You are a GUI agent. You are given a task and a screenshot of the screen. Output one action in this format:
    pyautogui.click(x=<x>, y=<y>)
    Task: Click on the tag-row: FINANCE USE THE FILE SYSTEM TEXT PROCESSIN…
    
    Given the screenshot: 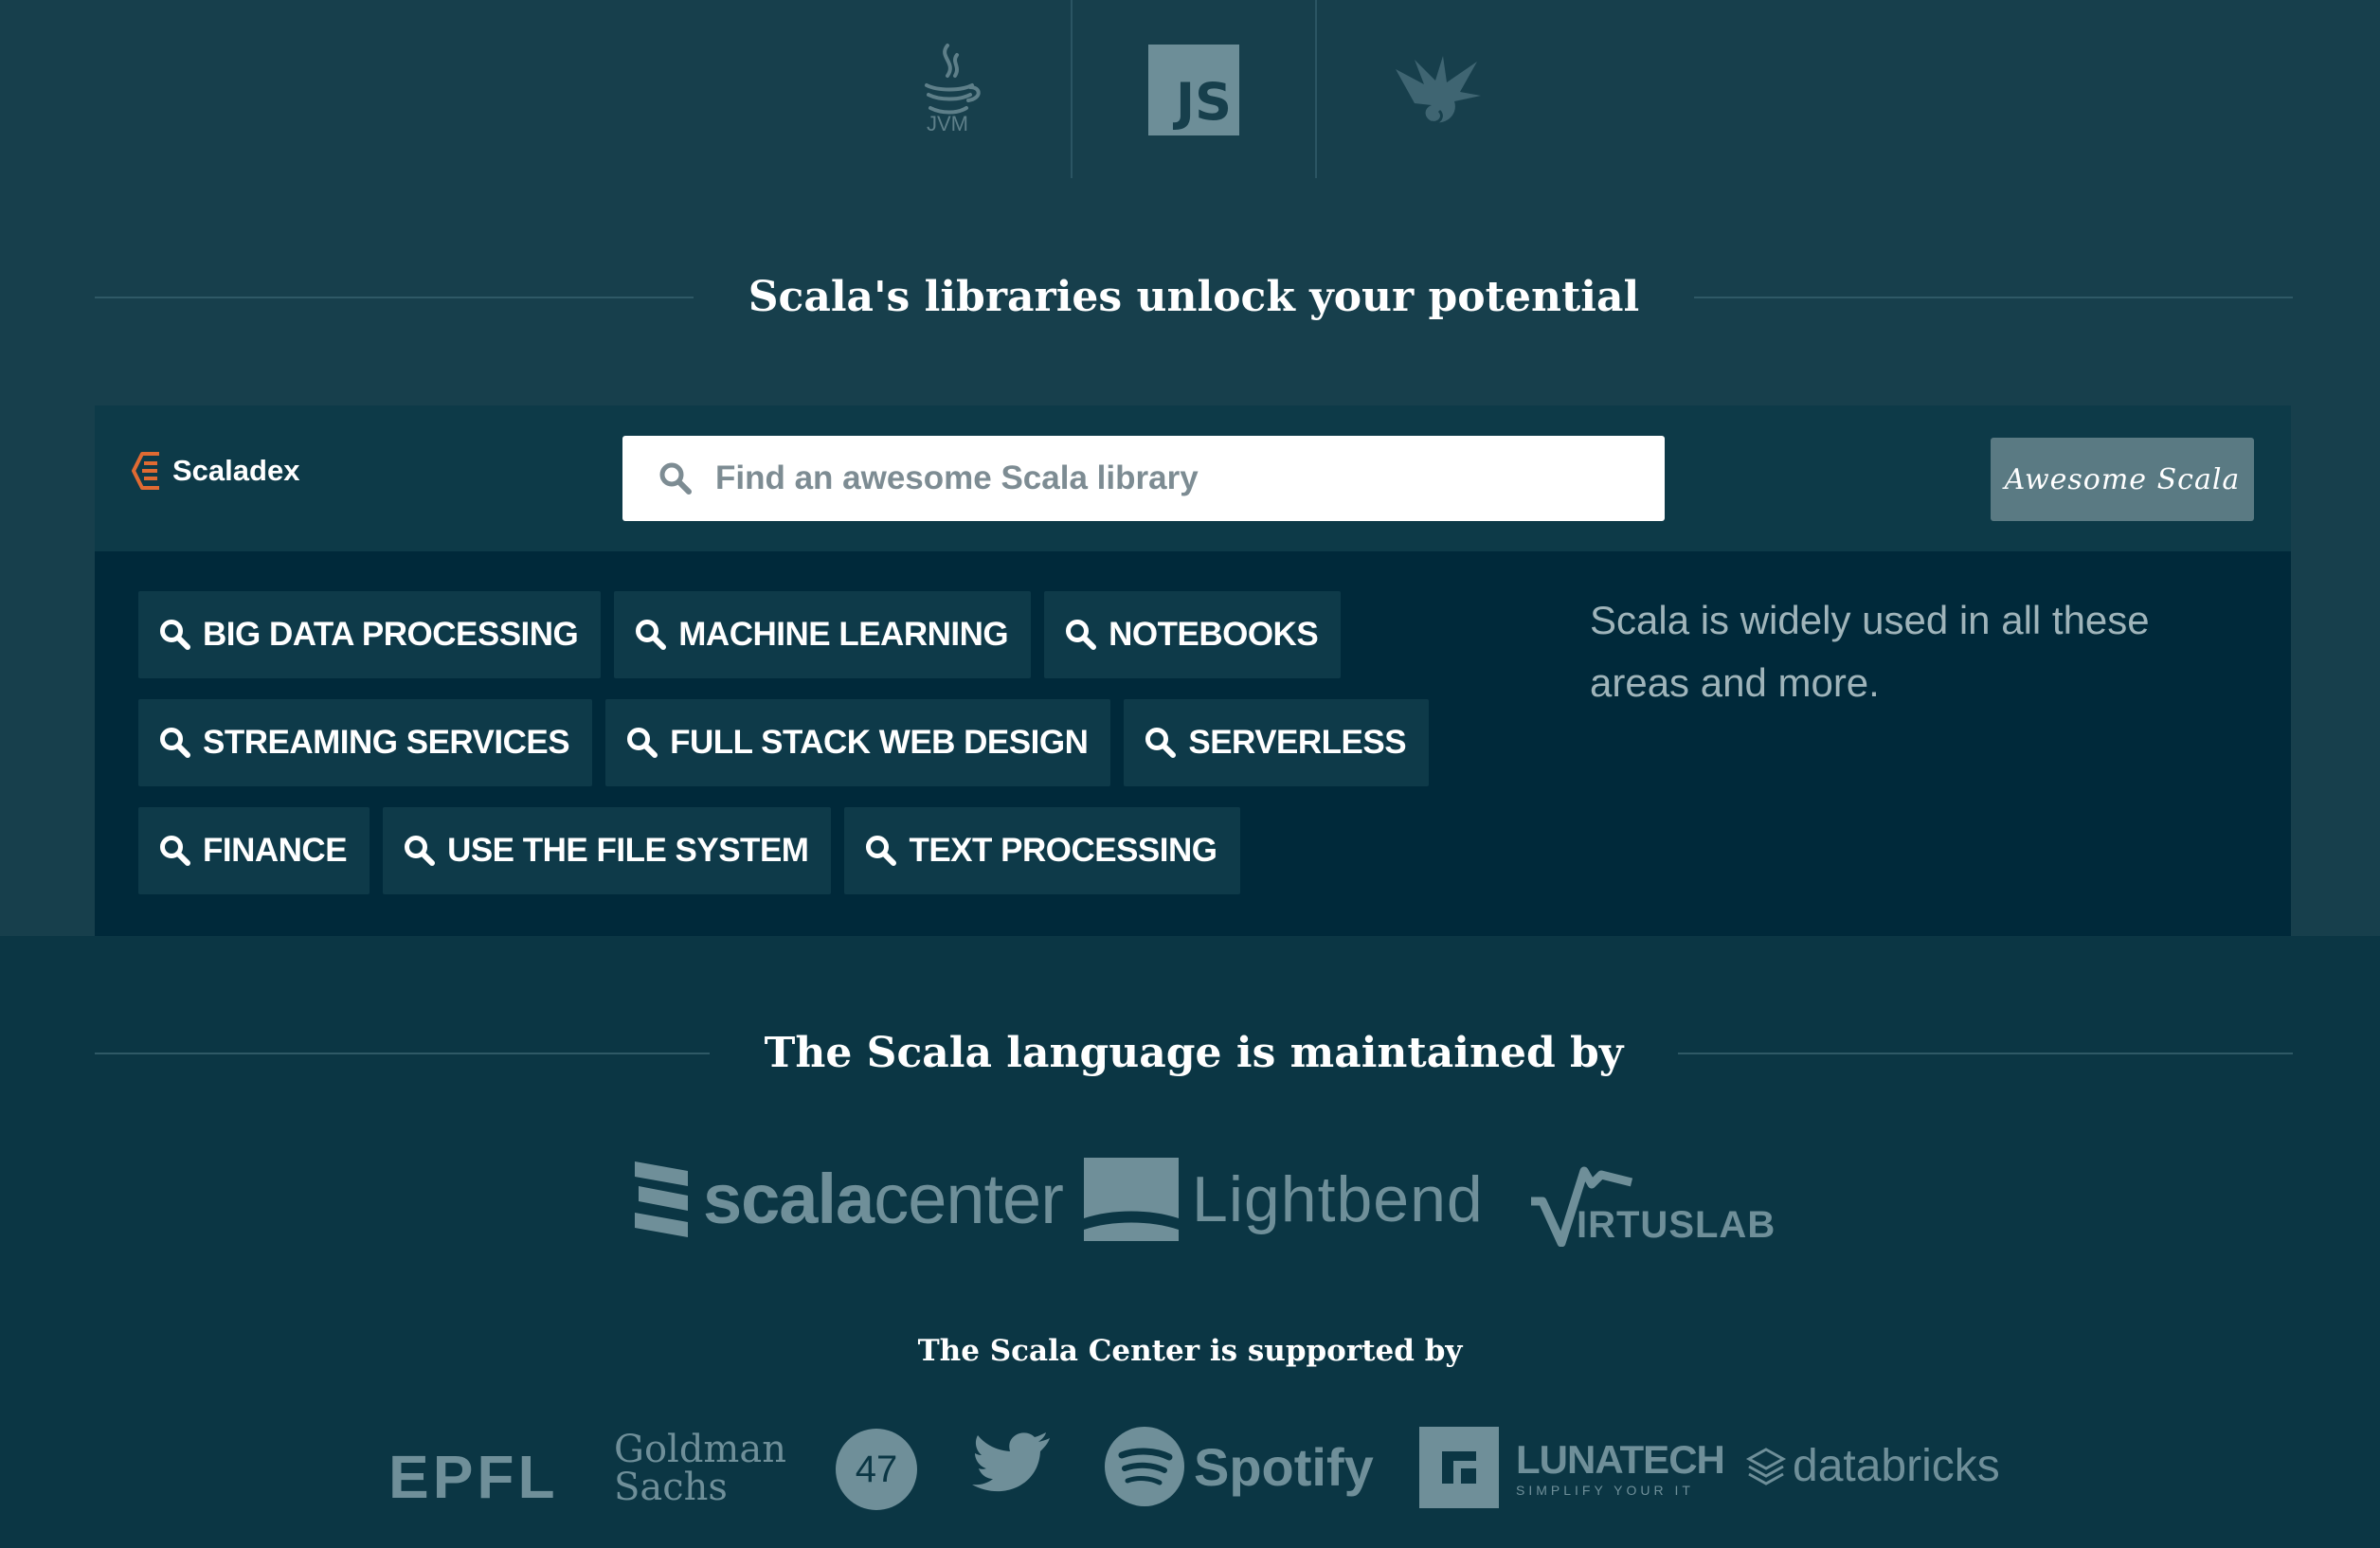 What is the action you would take?
    pyautogui.click(x=801, y=850)
    